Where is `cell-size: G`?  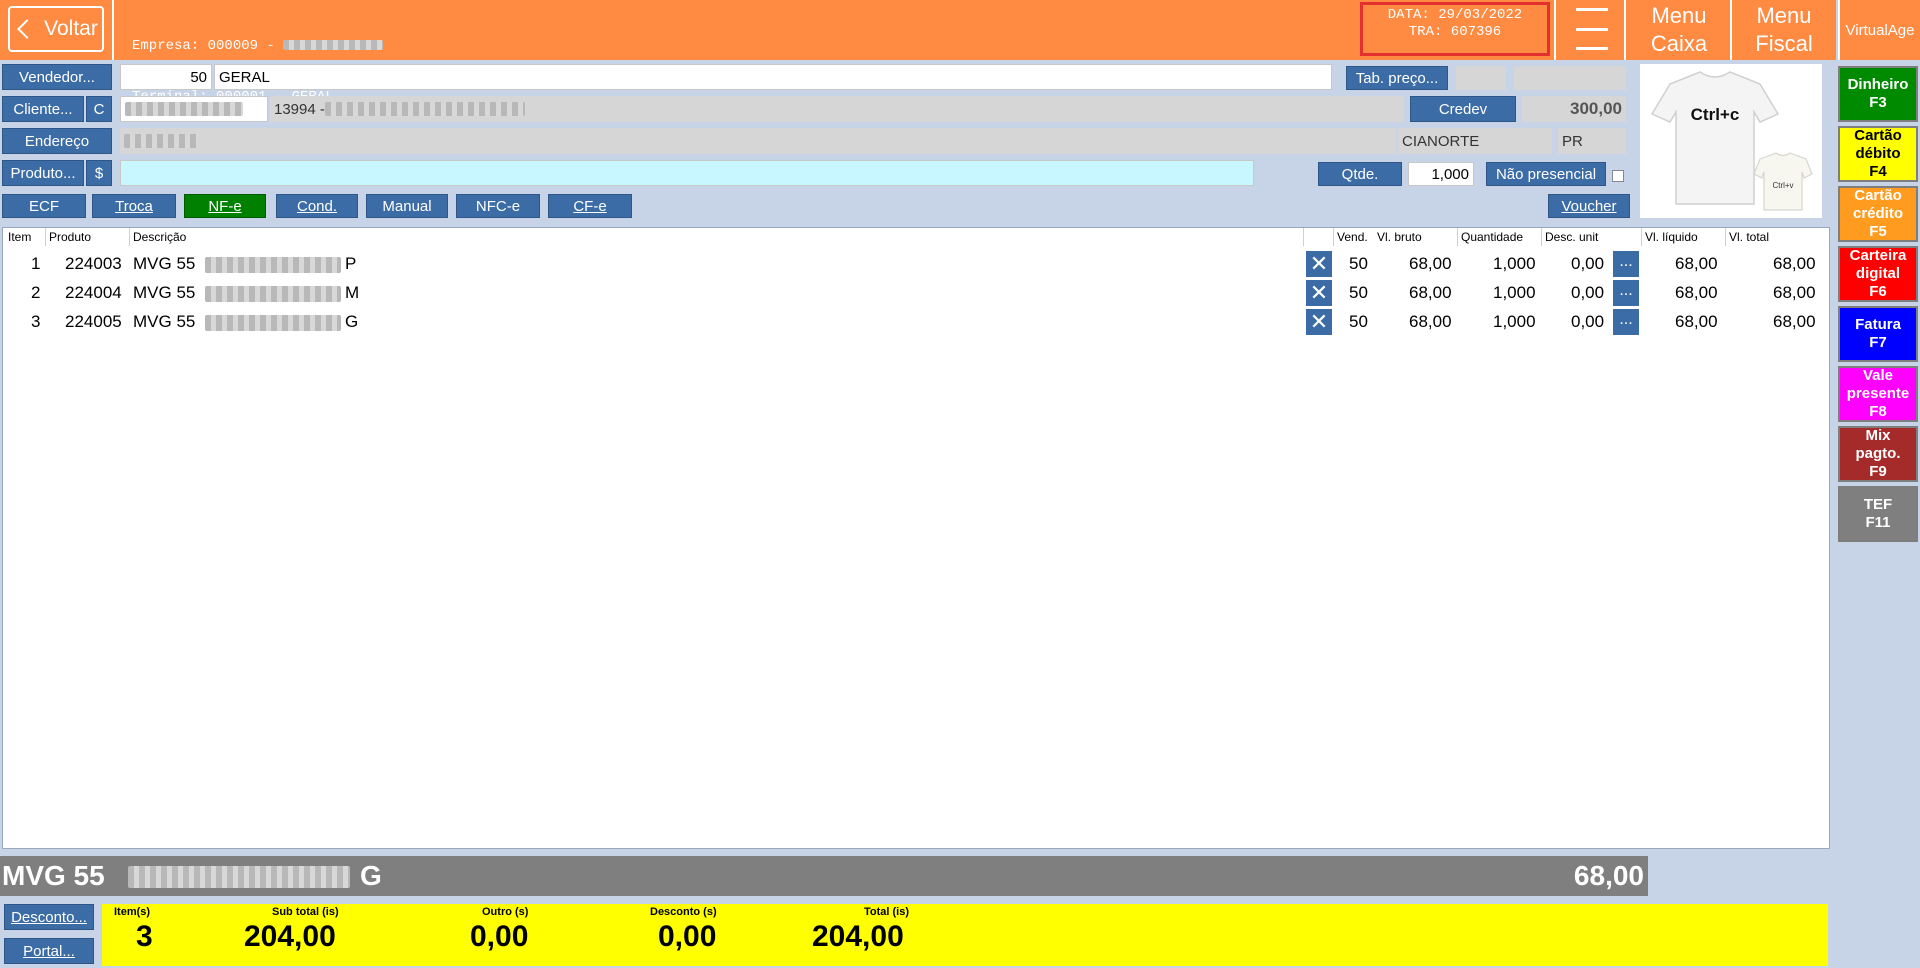
cell-size: G is located at coordinates (352, 321).